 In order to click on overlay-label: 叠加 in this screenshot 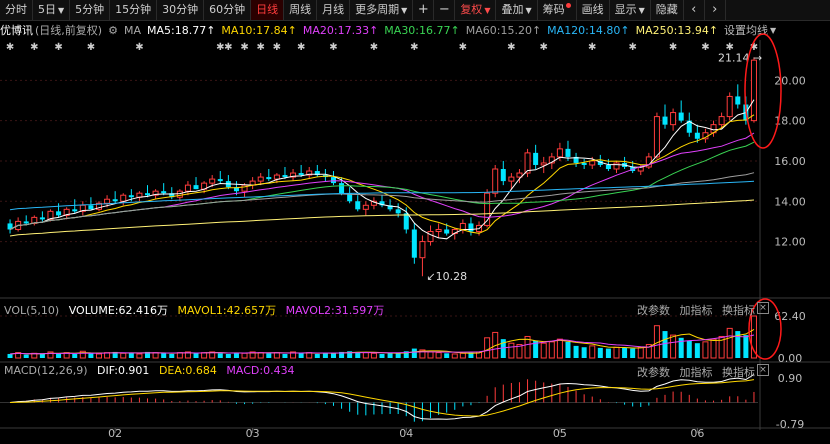, I will do `click(512, 9)`.